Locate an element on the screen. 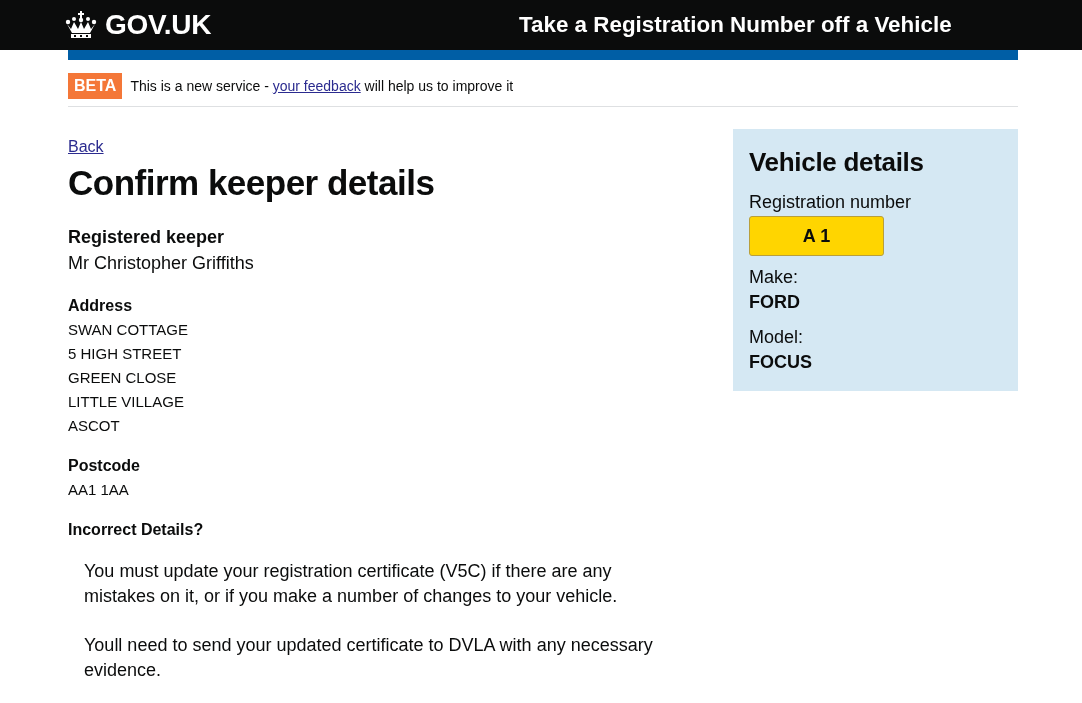 The height and width of the screenshot is (703, 1082). number-plate: A 1 is located at coordinates (816, 236).